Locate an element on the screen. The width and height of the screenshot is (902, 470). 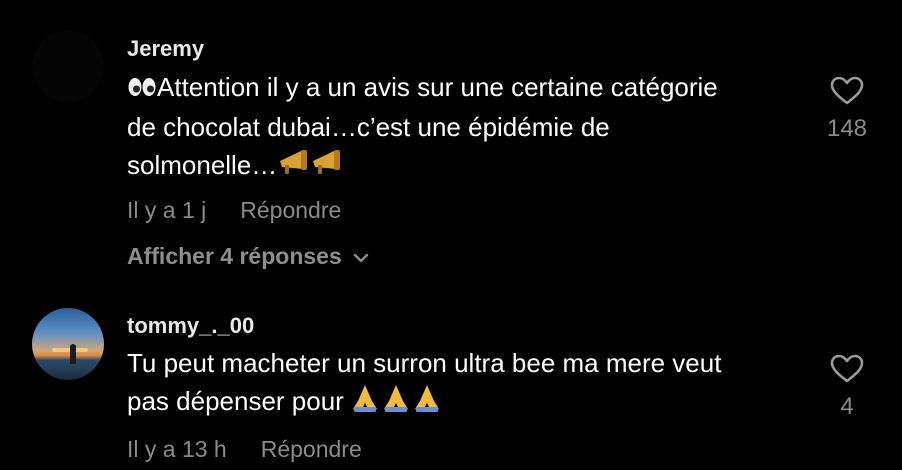
comment-username: tommy_._00 is located at coordinates (190, 326).